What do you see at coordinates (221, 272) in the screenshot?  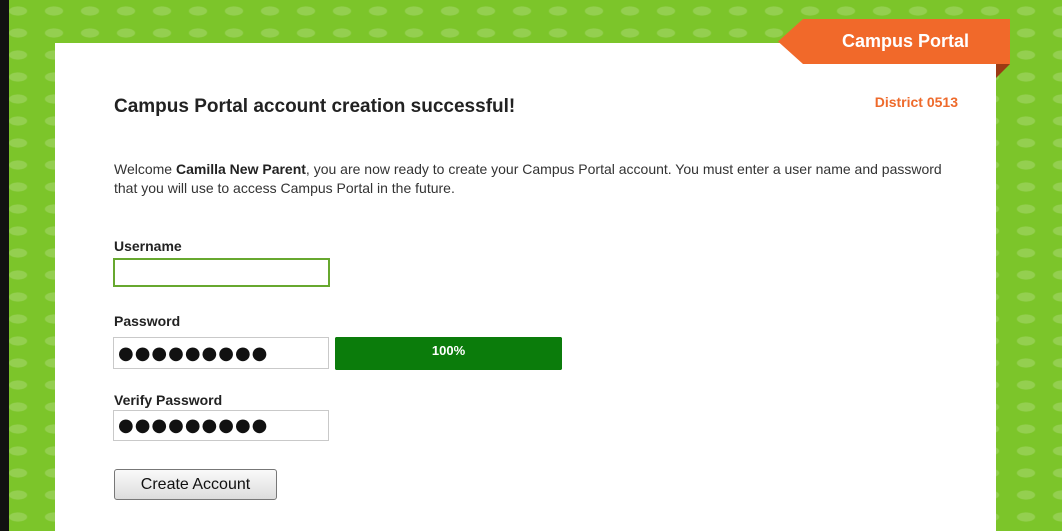 I see `username-field` at bounding box center [221, 272].